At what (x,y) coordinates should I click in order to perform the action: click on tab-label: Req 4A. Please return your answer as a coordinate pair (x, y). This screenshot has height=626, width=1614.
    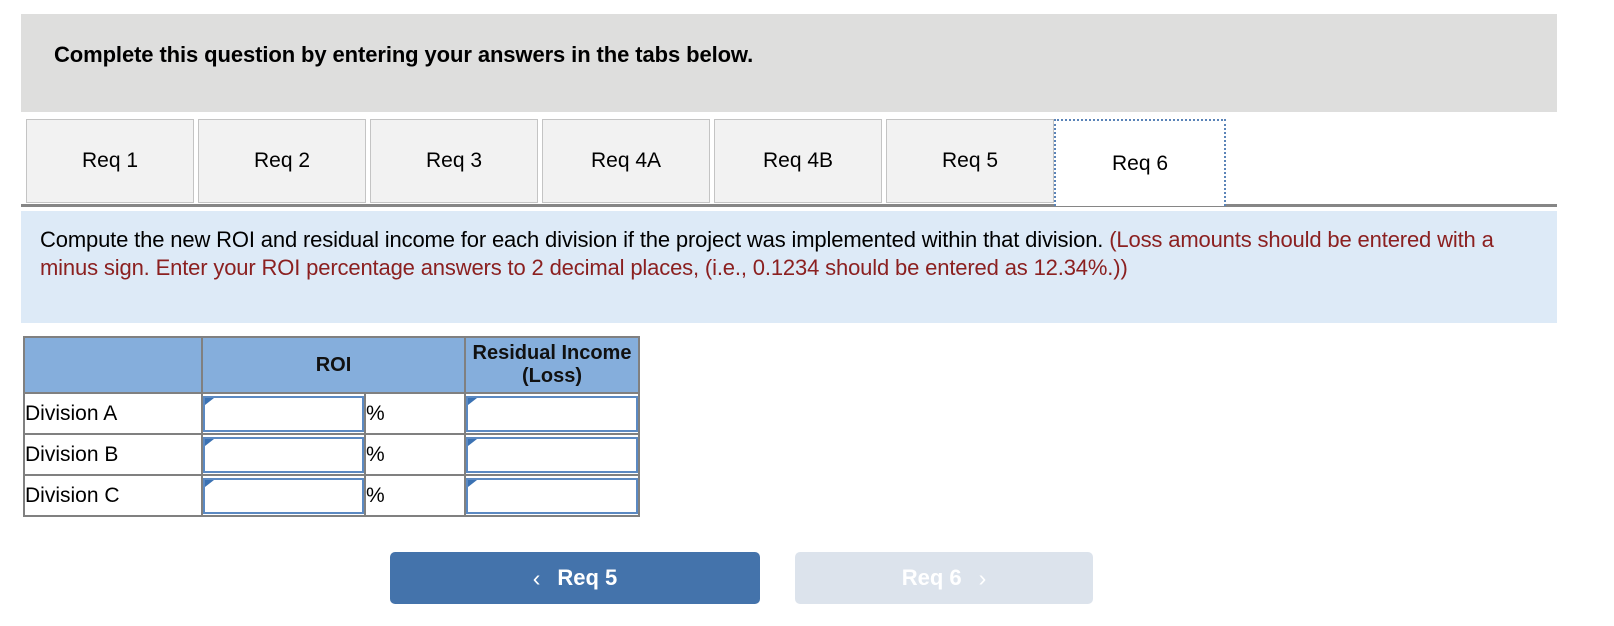
    Looking at the image, I should click on (626, 160).